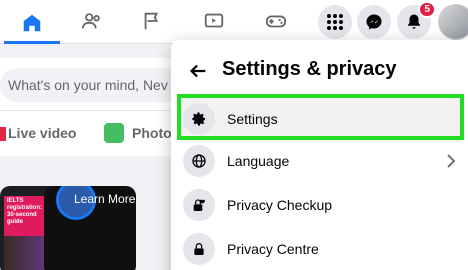 This screenshot has height=270, width=468. I want to click on gaming-icon, so click(276, 21).